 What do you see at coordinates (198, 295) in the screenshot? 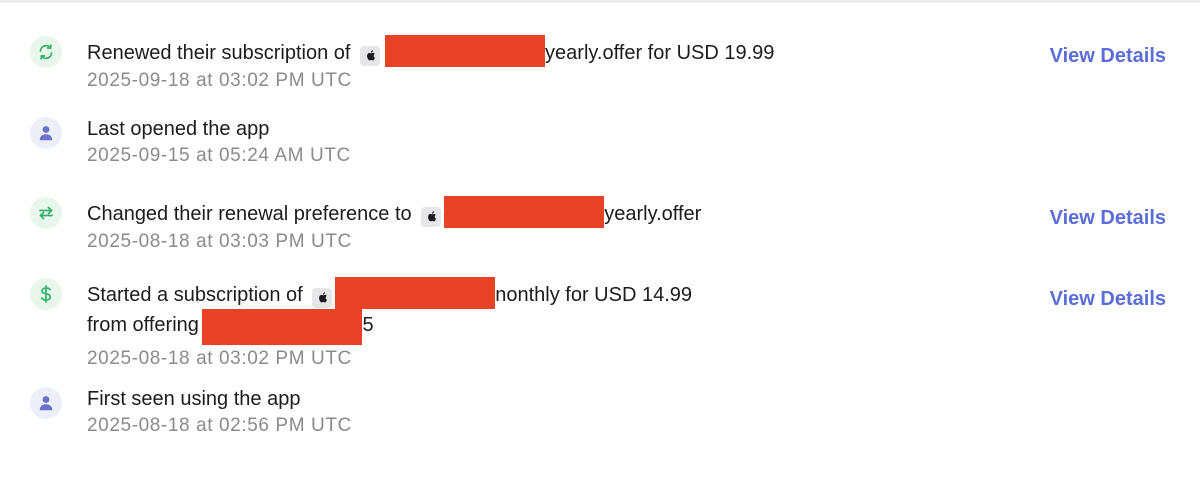
I see `activity-text: Started a subscription of` at bounding box center [198, 295].